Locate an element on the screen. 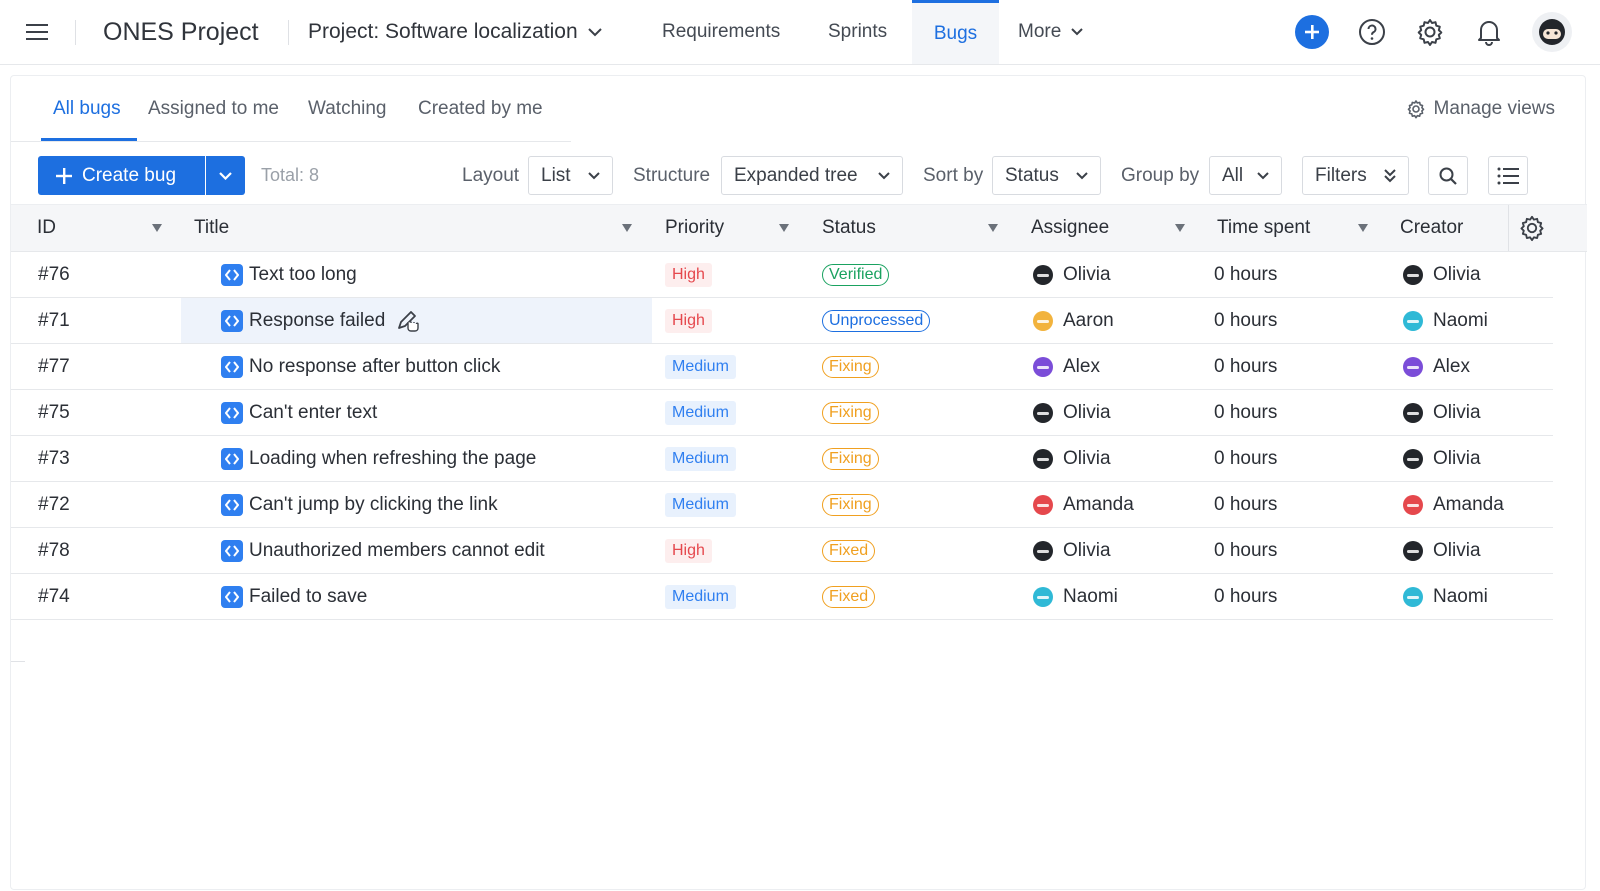  list-icon is located at coordinates (1508, 175).